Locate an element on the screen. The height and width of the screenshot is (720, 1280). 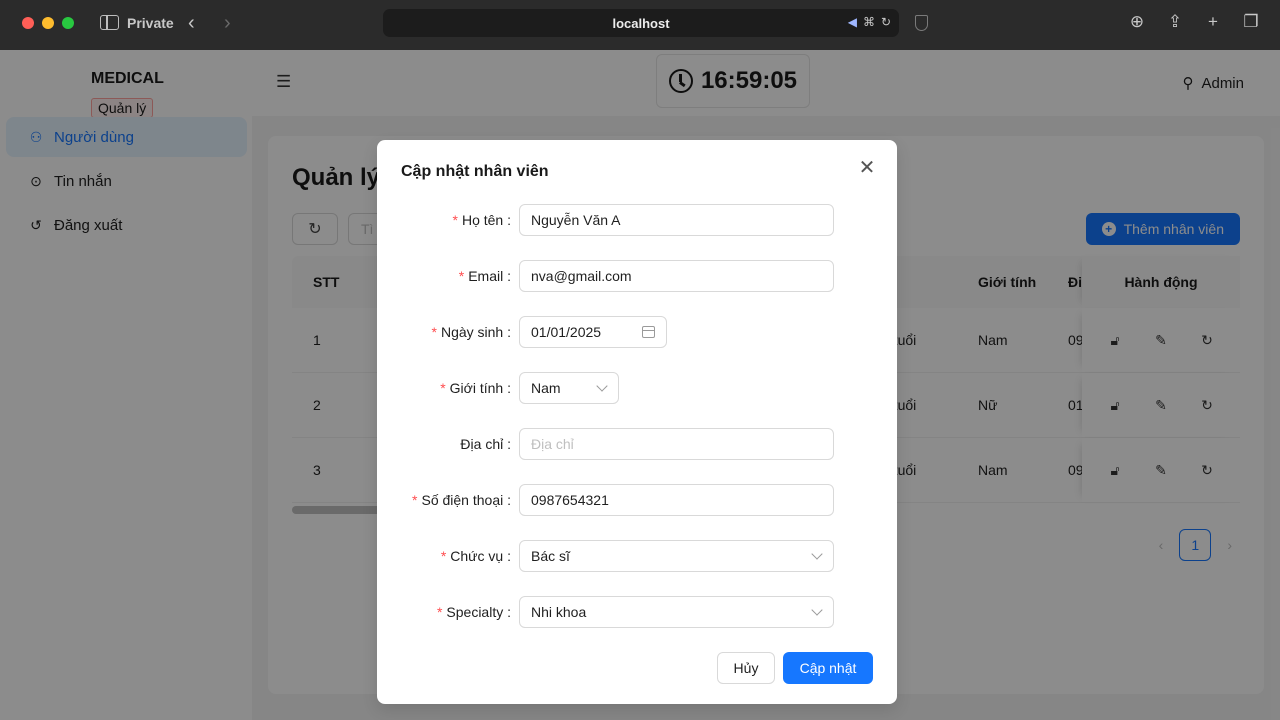
field-label: Địa chỉ : is located at coordinates (485, 444).